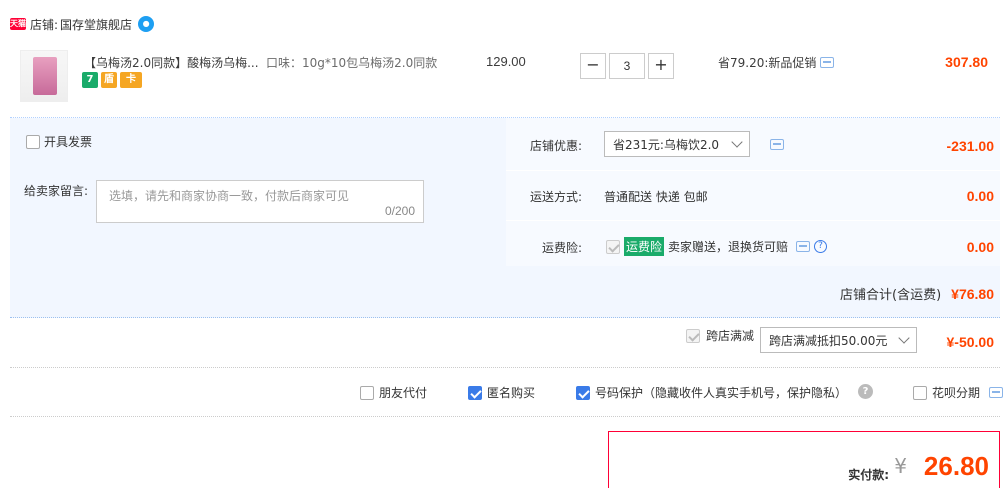  Describe the element at coordinates (767, 63) in the screenshot. I see `promotion-text: 省79.20:新品促销` at that location.